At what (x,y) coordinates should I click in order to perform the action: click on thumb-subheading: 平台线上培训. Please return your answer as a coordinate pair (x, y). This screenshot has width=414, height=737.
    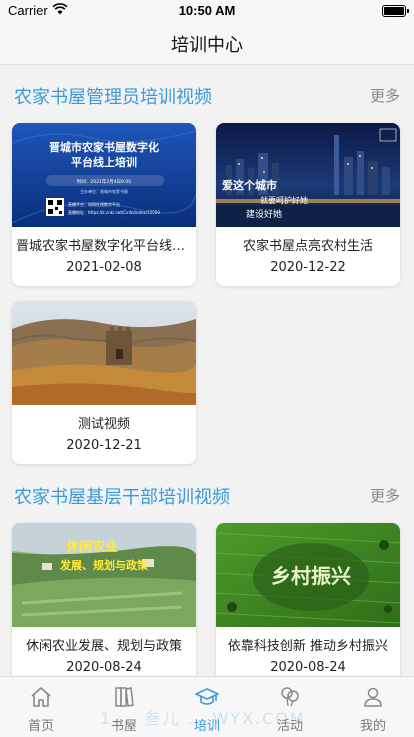
    Looking at the image, I should click on (104, 162).